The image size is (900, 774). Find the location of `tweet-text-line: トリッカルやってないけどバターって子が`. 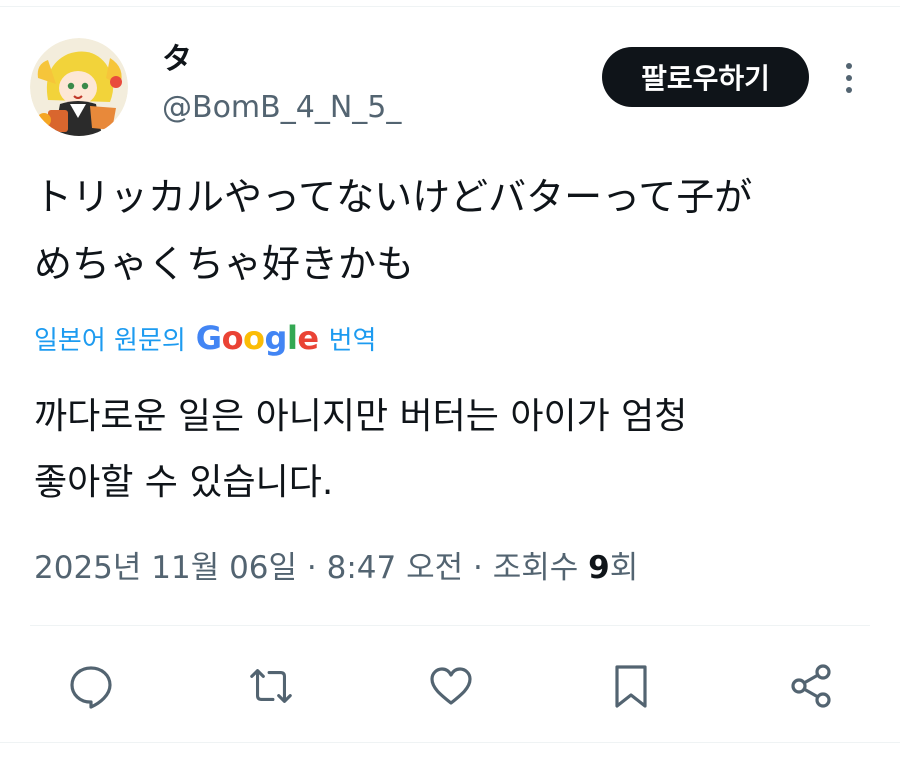

tweet-text-line: トリッカルやってないけどバターって子が is located at coordinates (393, 197).